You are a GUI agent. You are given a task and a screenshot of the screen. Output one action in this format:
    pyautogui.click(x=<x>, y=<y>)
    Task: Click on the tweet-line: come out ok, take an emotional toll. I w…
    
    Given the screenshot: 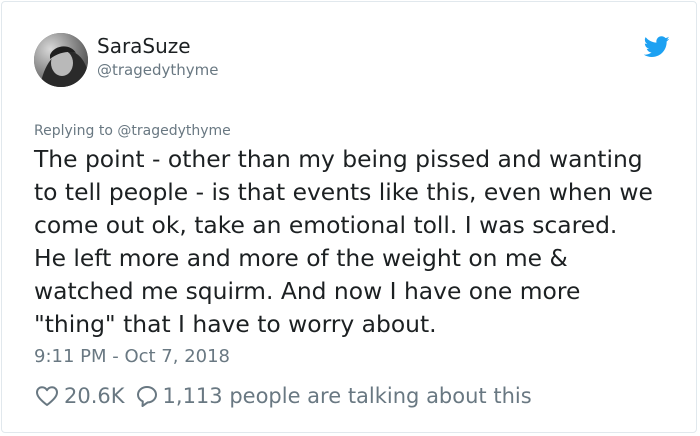 What is the action you would take?
    pyautogui.click(x=326, y=225)
    